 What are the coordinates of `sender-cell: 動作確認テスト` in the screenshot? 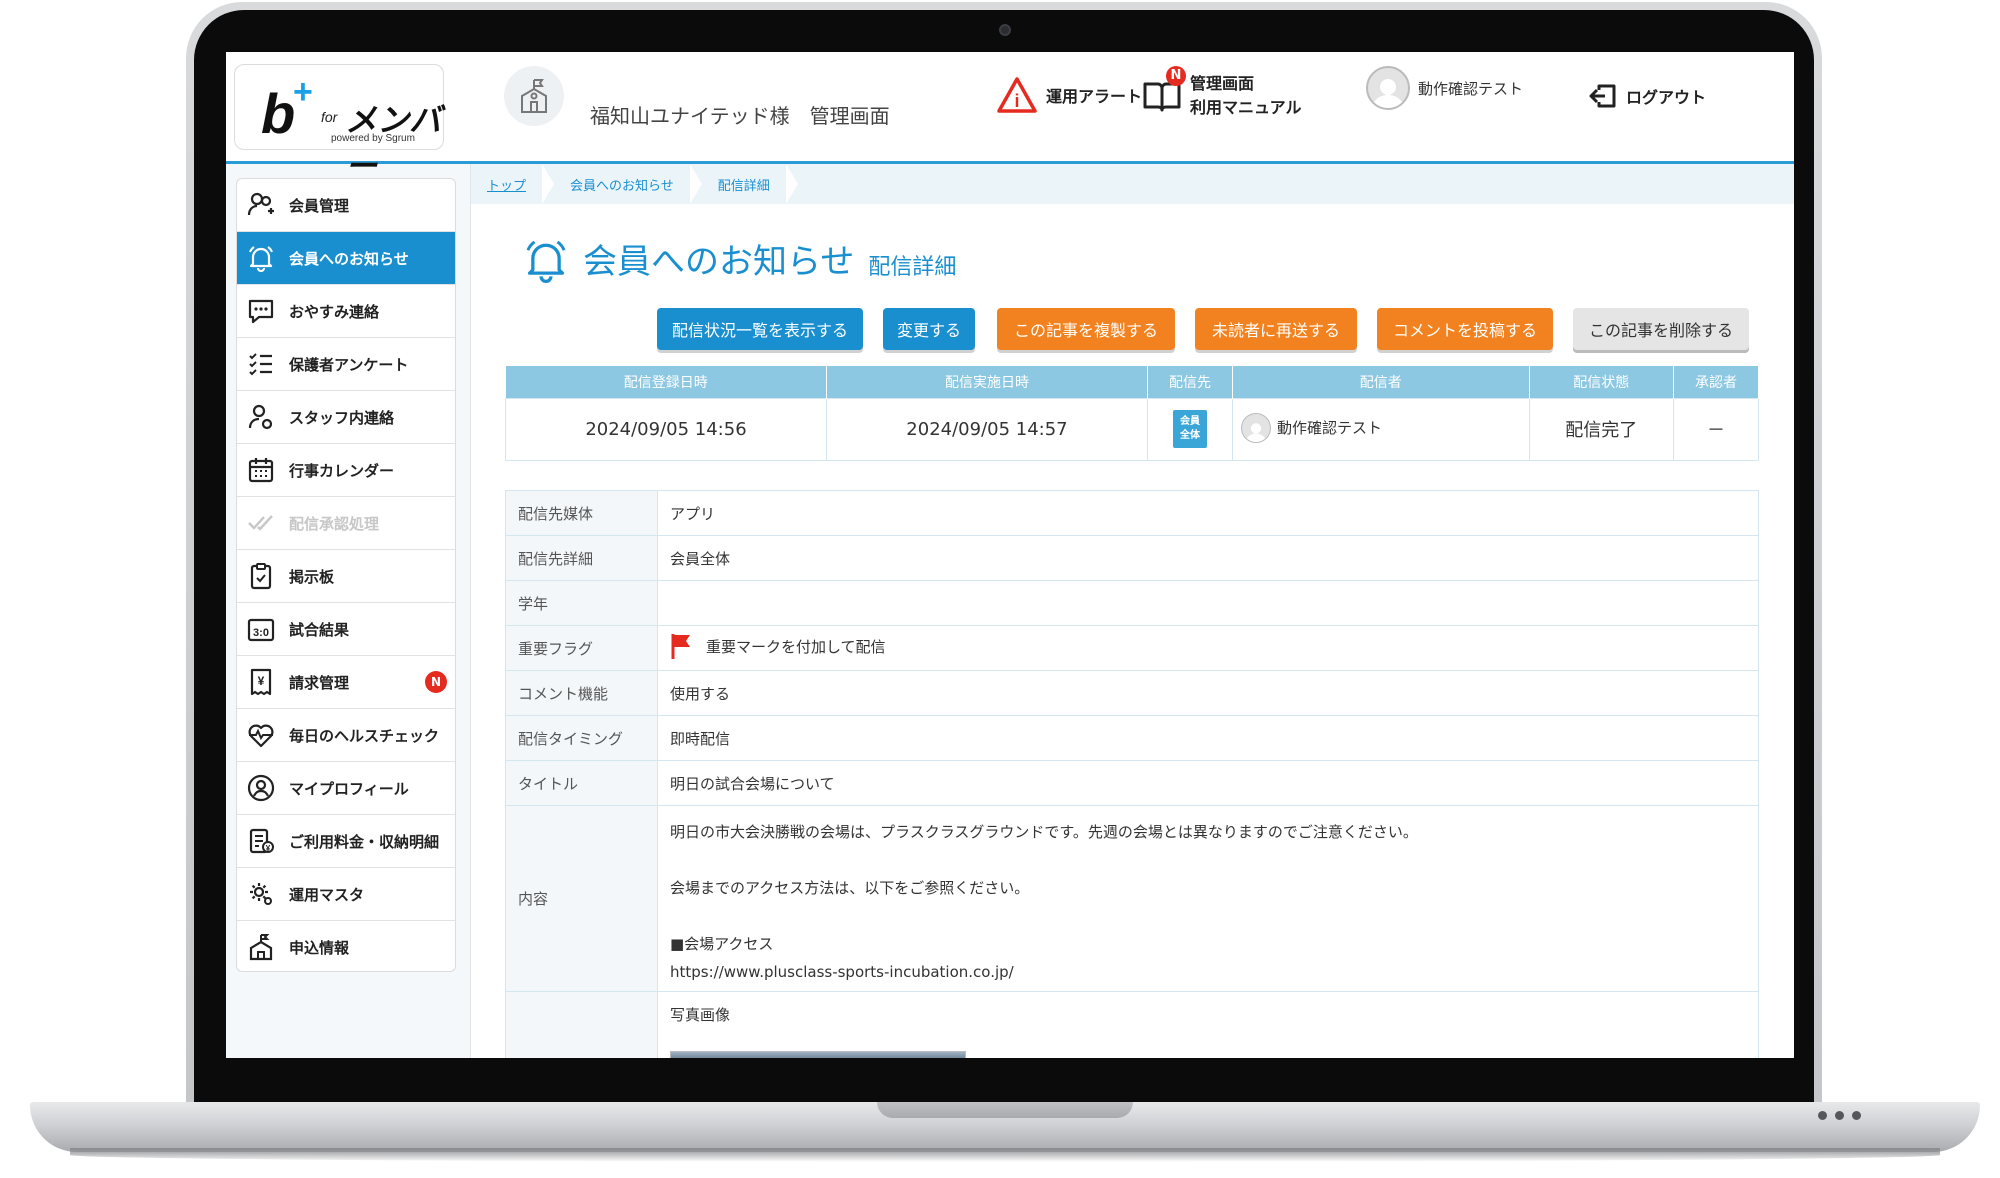 It's located at (1380, 429).